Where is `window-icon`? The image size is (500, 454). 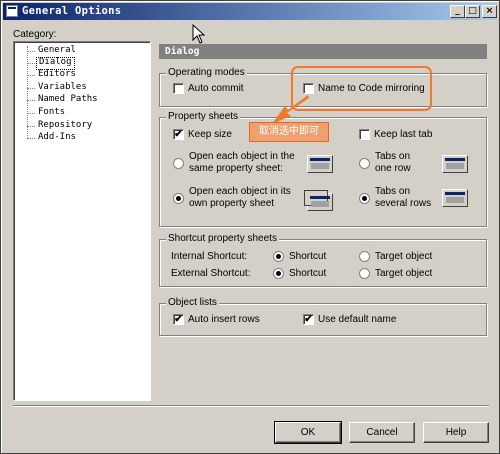
window-icon is located at coordinates (12, 11).